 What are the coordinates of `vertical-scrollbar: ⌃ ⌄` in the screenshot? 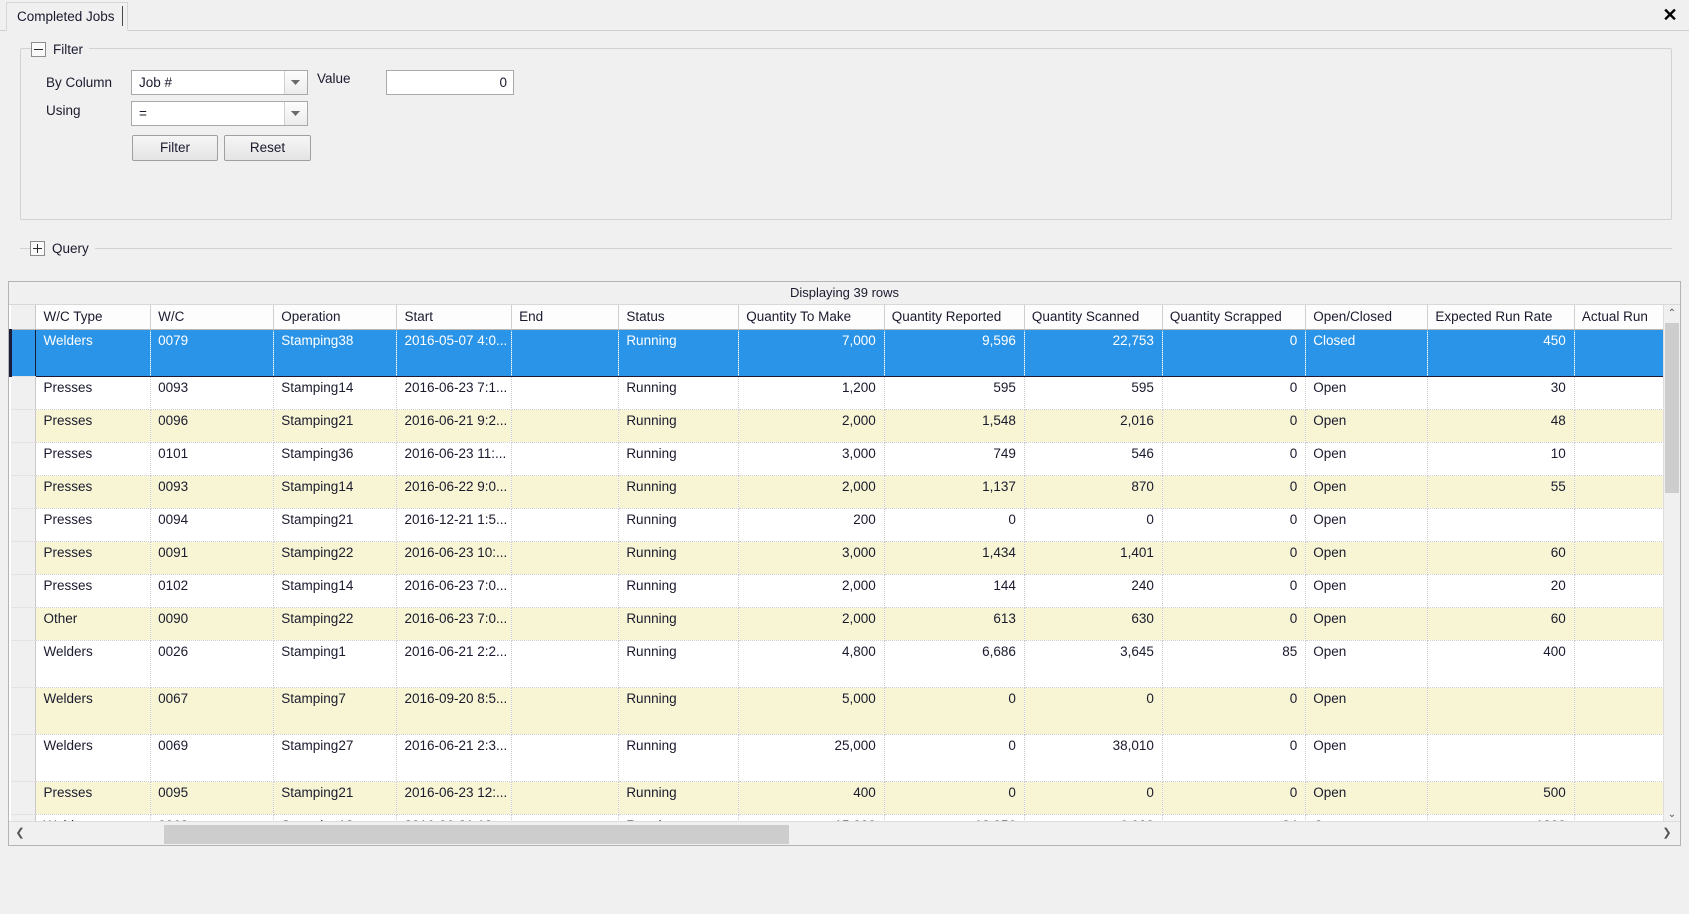 It's located at (1671, 564).